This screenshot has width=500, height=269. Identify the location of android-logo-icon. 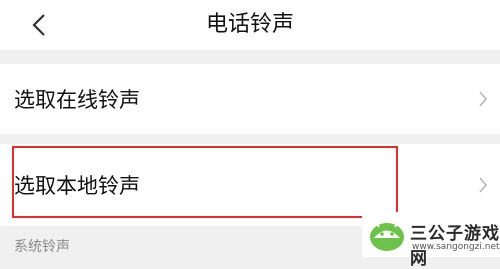
(387, 236).